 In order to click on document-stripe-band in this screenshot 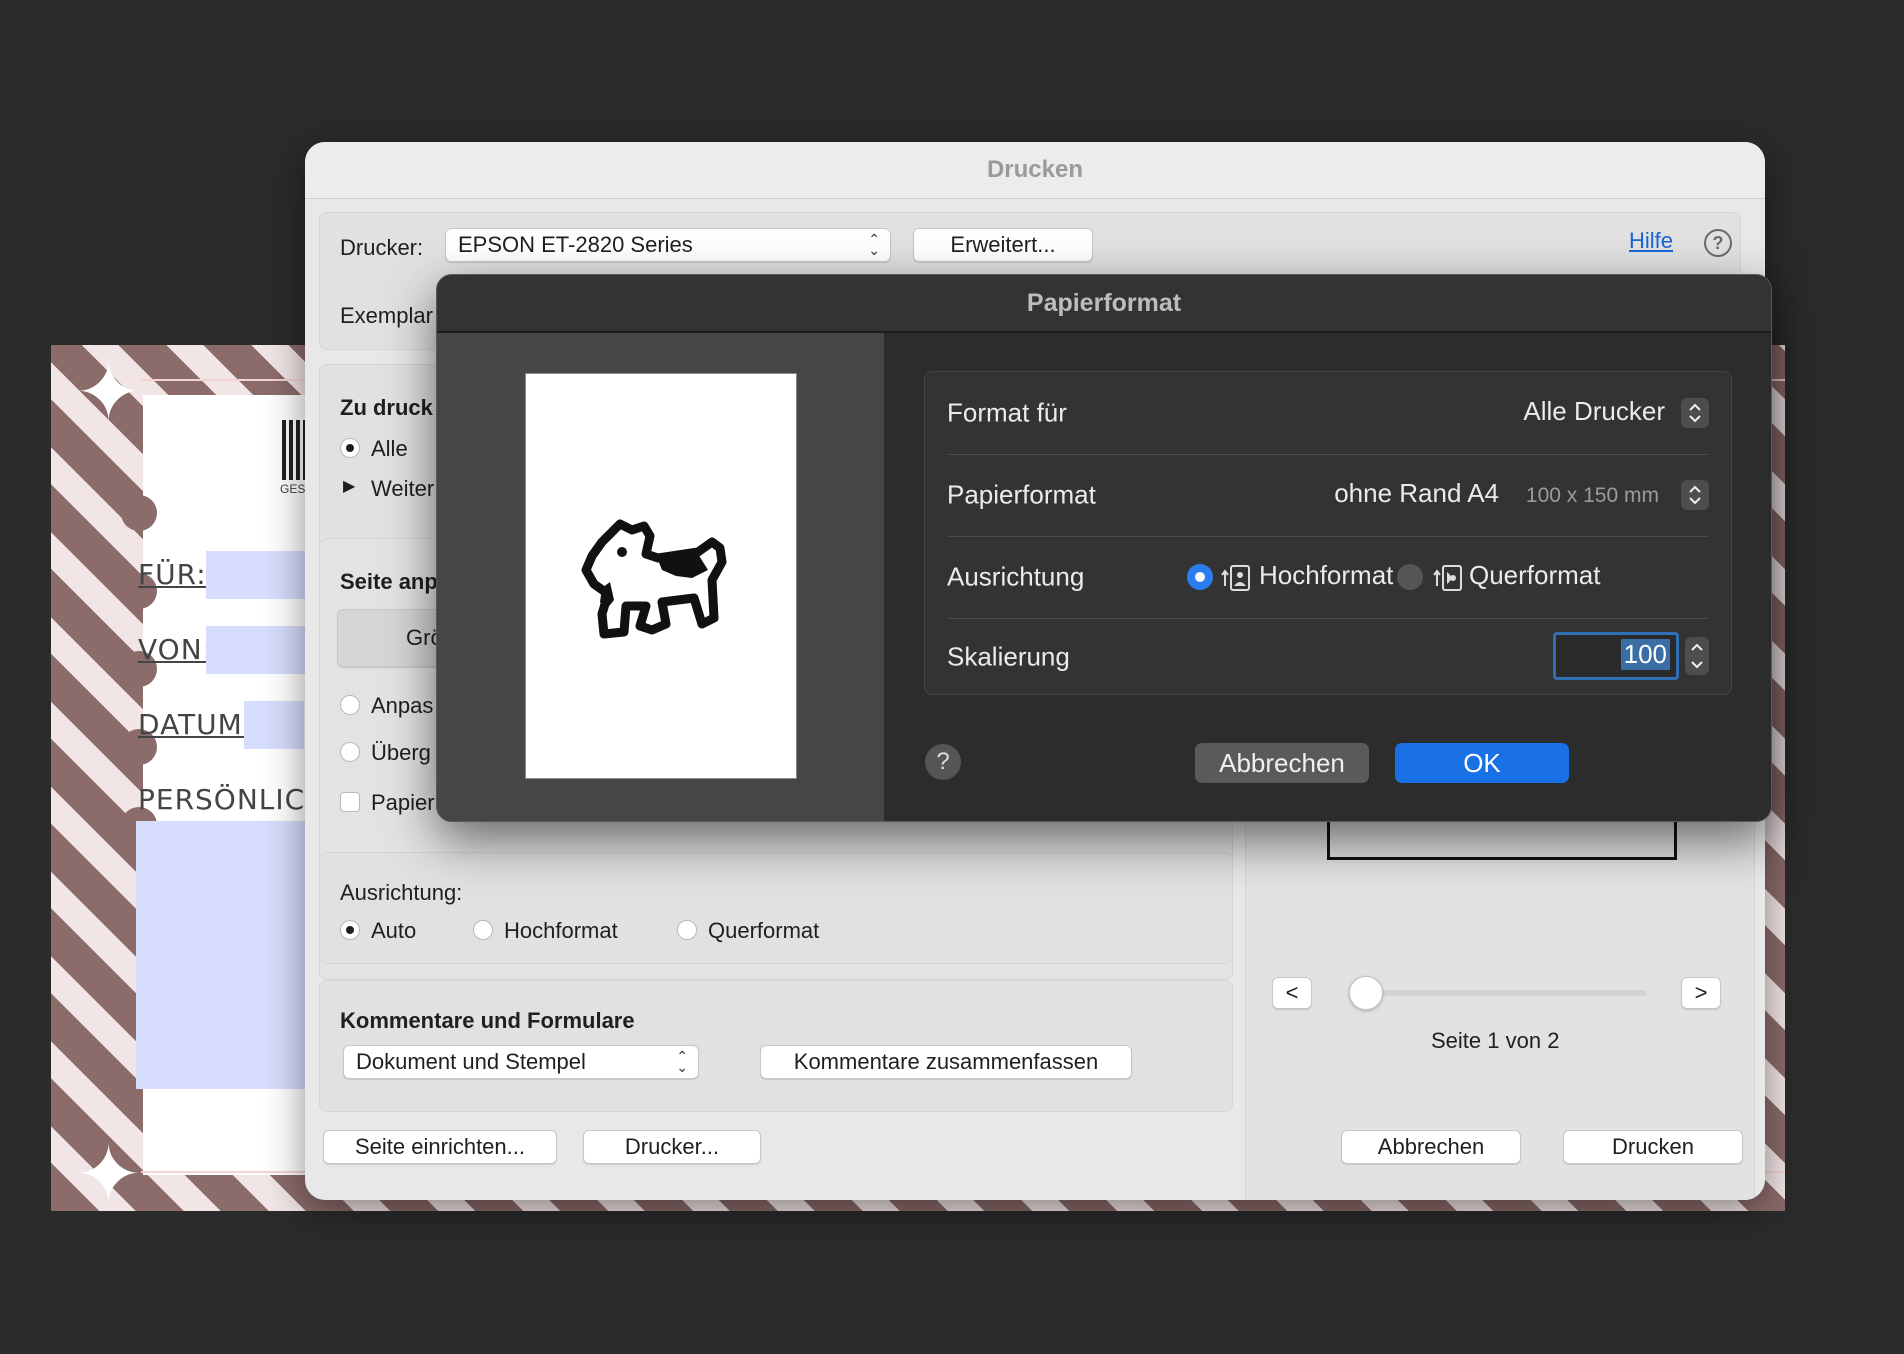, I will do `click(97, 778)`.